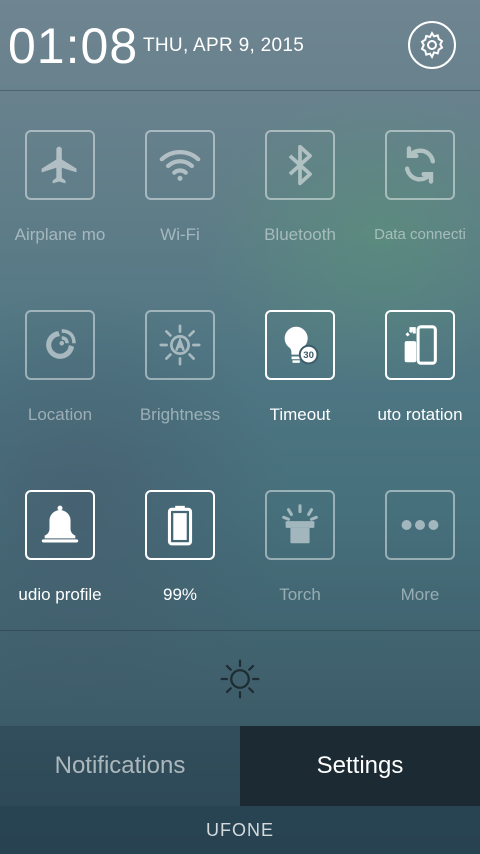 The image size is (480, 854). I want to click on tab-notifications: Notifications, so click(120, 766).